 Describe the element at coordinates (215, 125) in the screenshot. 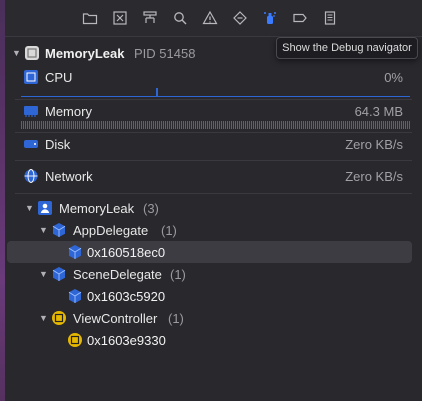

I see `memory-graph` at that location.